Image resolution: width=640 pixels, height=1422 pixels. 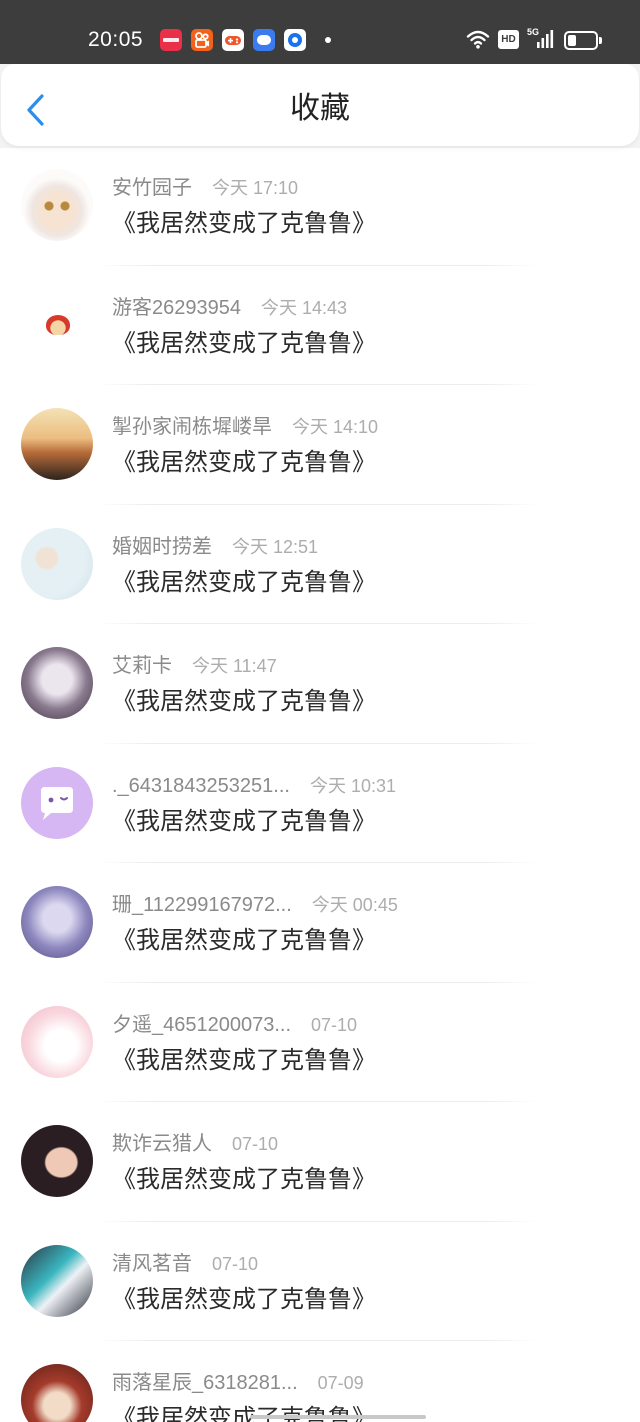 I want to click on favorite-item: 清风茗音 07-10 《我居然变成了克鲁鲁》, so click(x=320, y=1281).